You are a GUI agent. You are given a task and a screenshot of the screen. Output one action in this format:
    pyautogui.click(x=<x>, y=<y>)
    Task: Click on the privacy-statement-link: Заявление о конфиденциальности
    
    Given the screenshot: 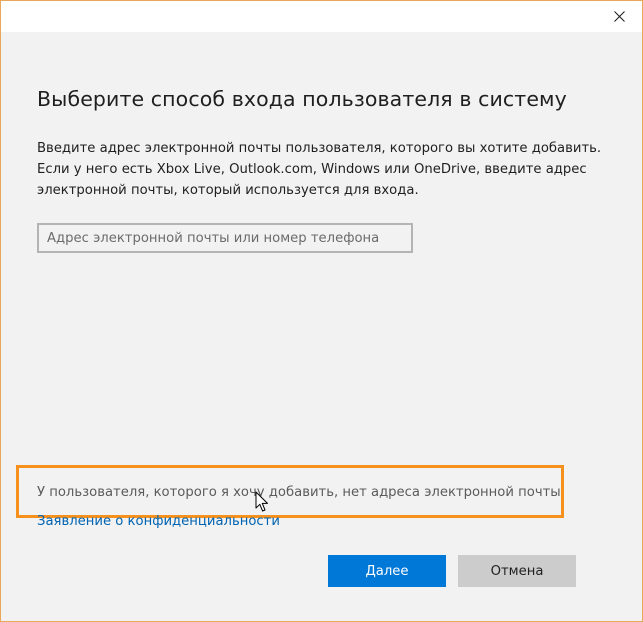 What is the action you would take?
    pyautogui.click(x=158, y=521)
    